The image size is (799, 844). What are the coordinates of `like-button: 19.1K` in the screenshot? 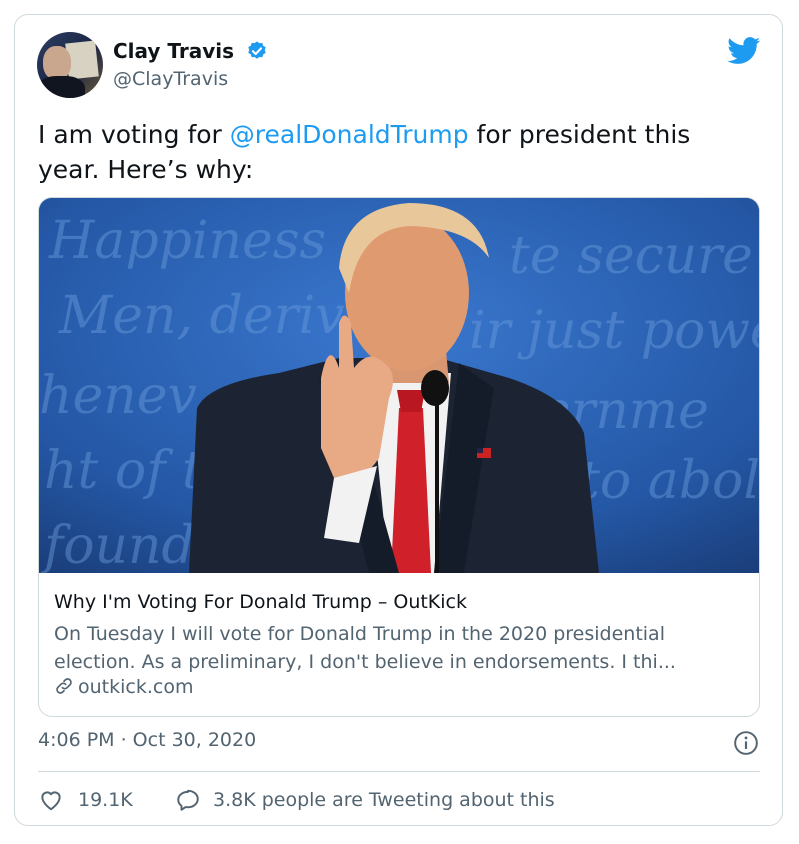 It's located at (85, 800).